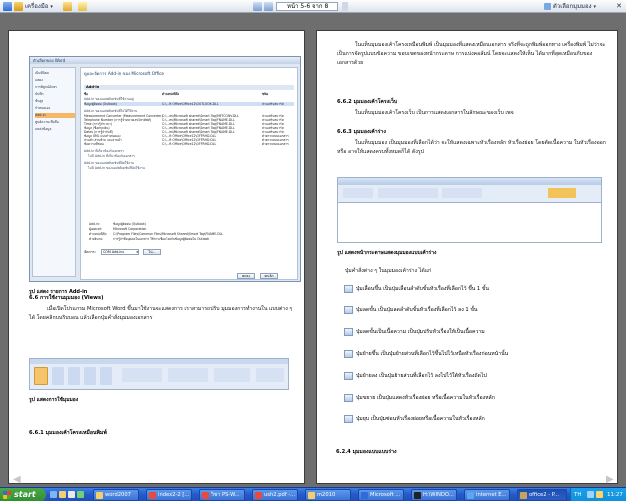 The height and width of the screenshot is (501, 626). I want to click on zoom-group, so click(188, 375).